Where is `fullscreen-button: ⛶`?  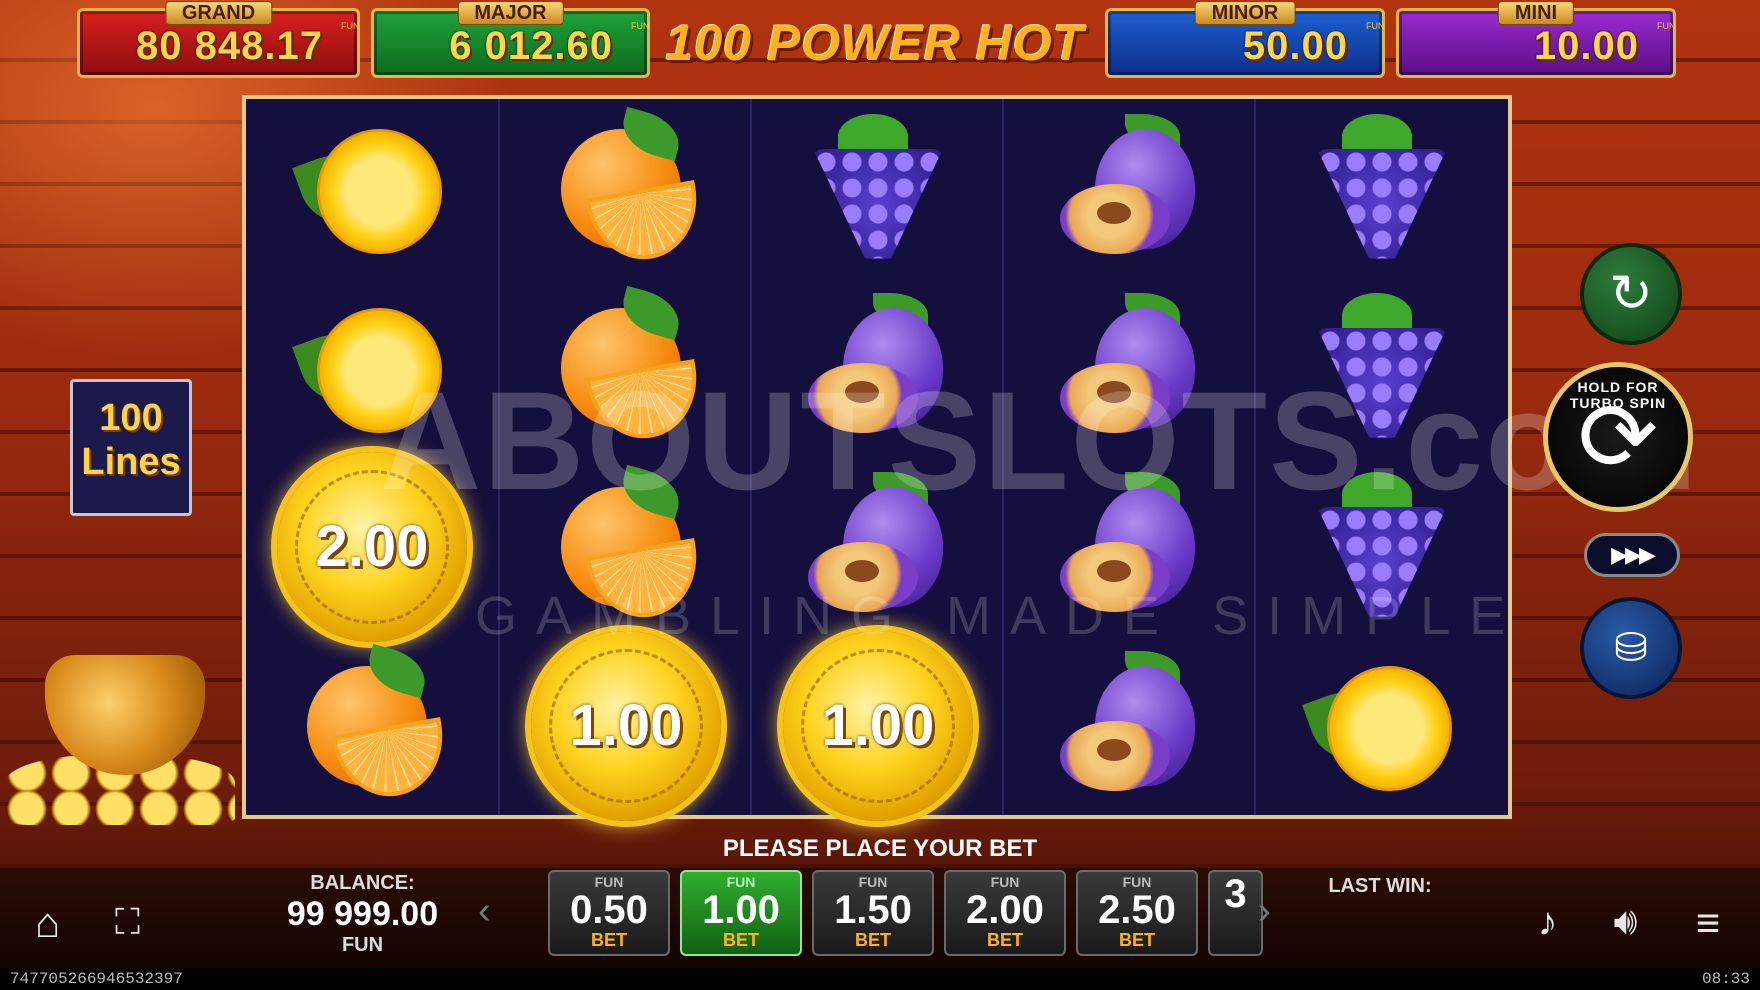
fullscreen-button: ⛶ is located at coordinates (127, 922).